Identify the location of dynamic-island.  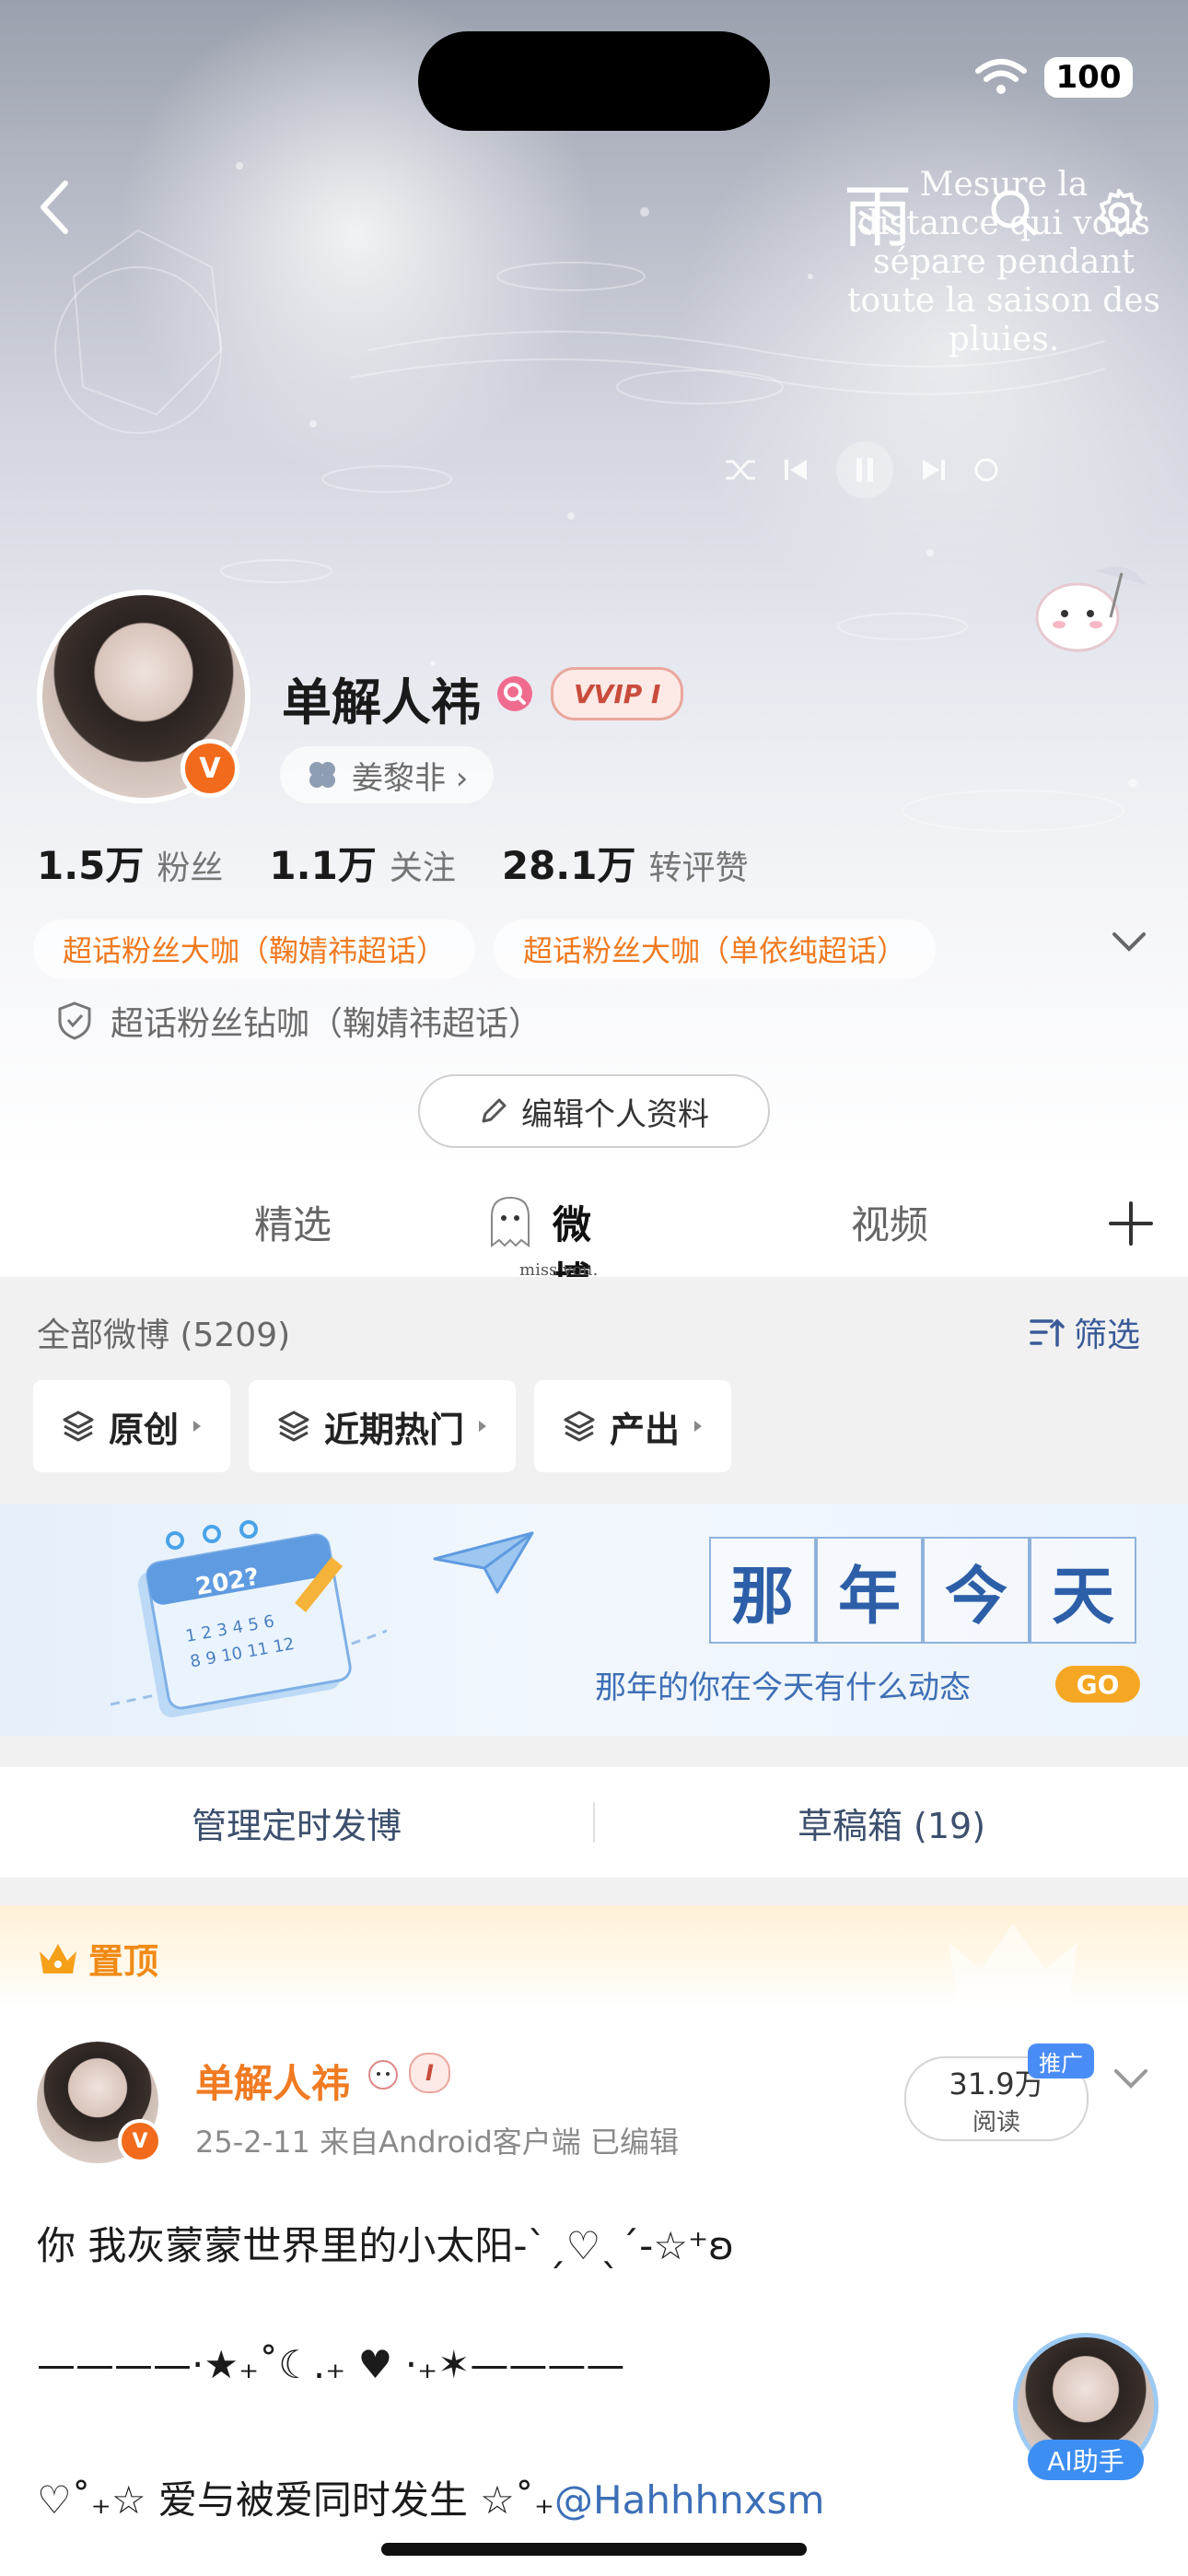
(594, 81).